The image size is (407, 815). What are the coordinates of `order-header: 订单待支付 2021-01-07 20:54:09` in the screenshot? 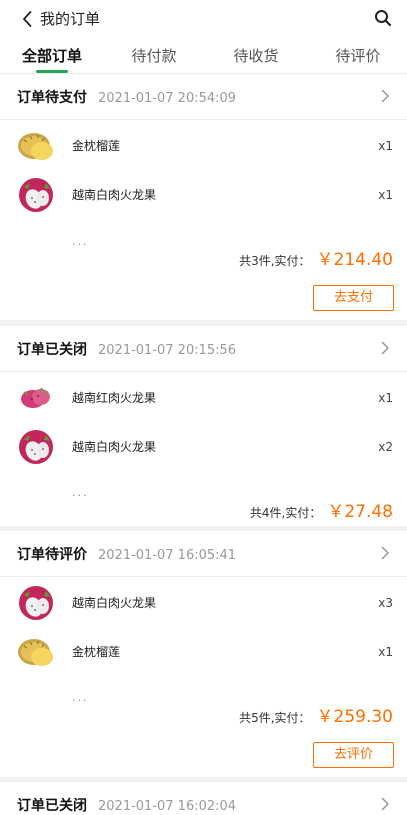 It's located at (203, 97).